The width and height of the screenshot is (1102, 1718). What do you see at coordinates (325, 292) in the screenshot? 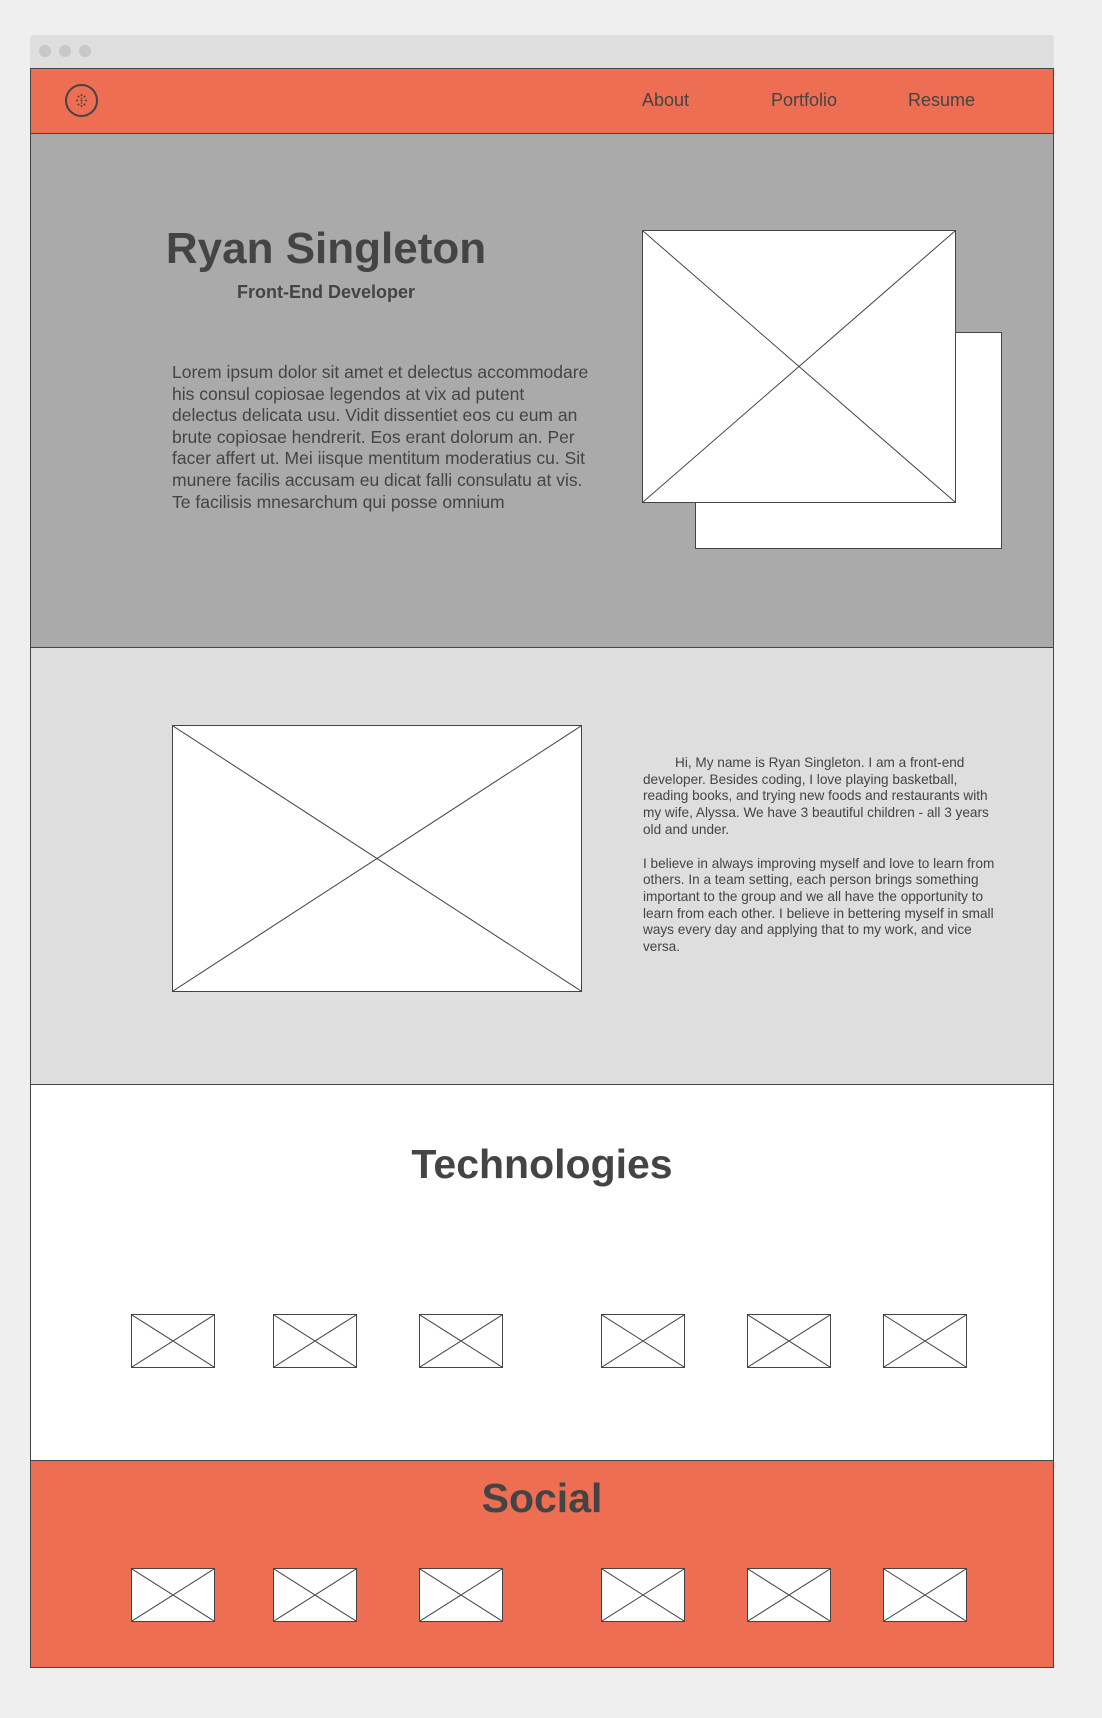
I see `hero-role: Front-End Developer` at bounding box center [325, 292].